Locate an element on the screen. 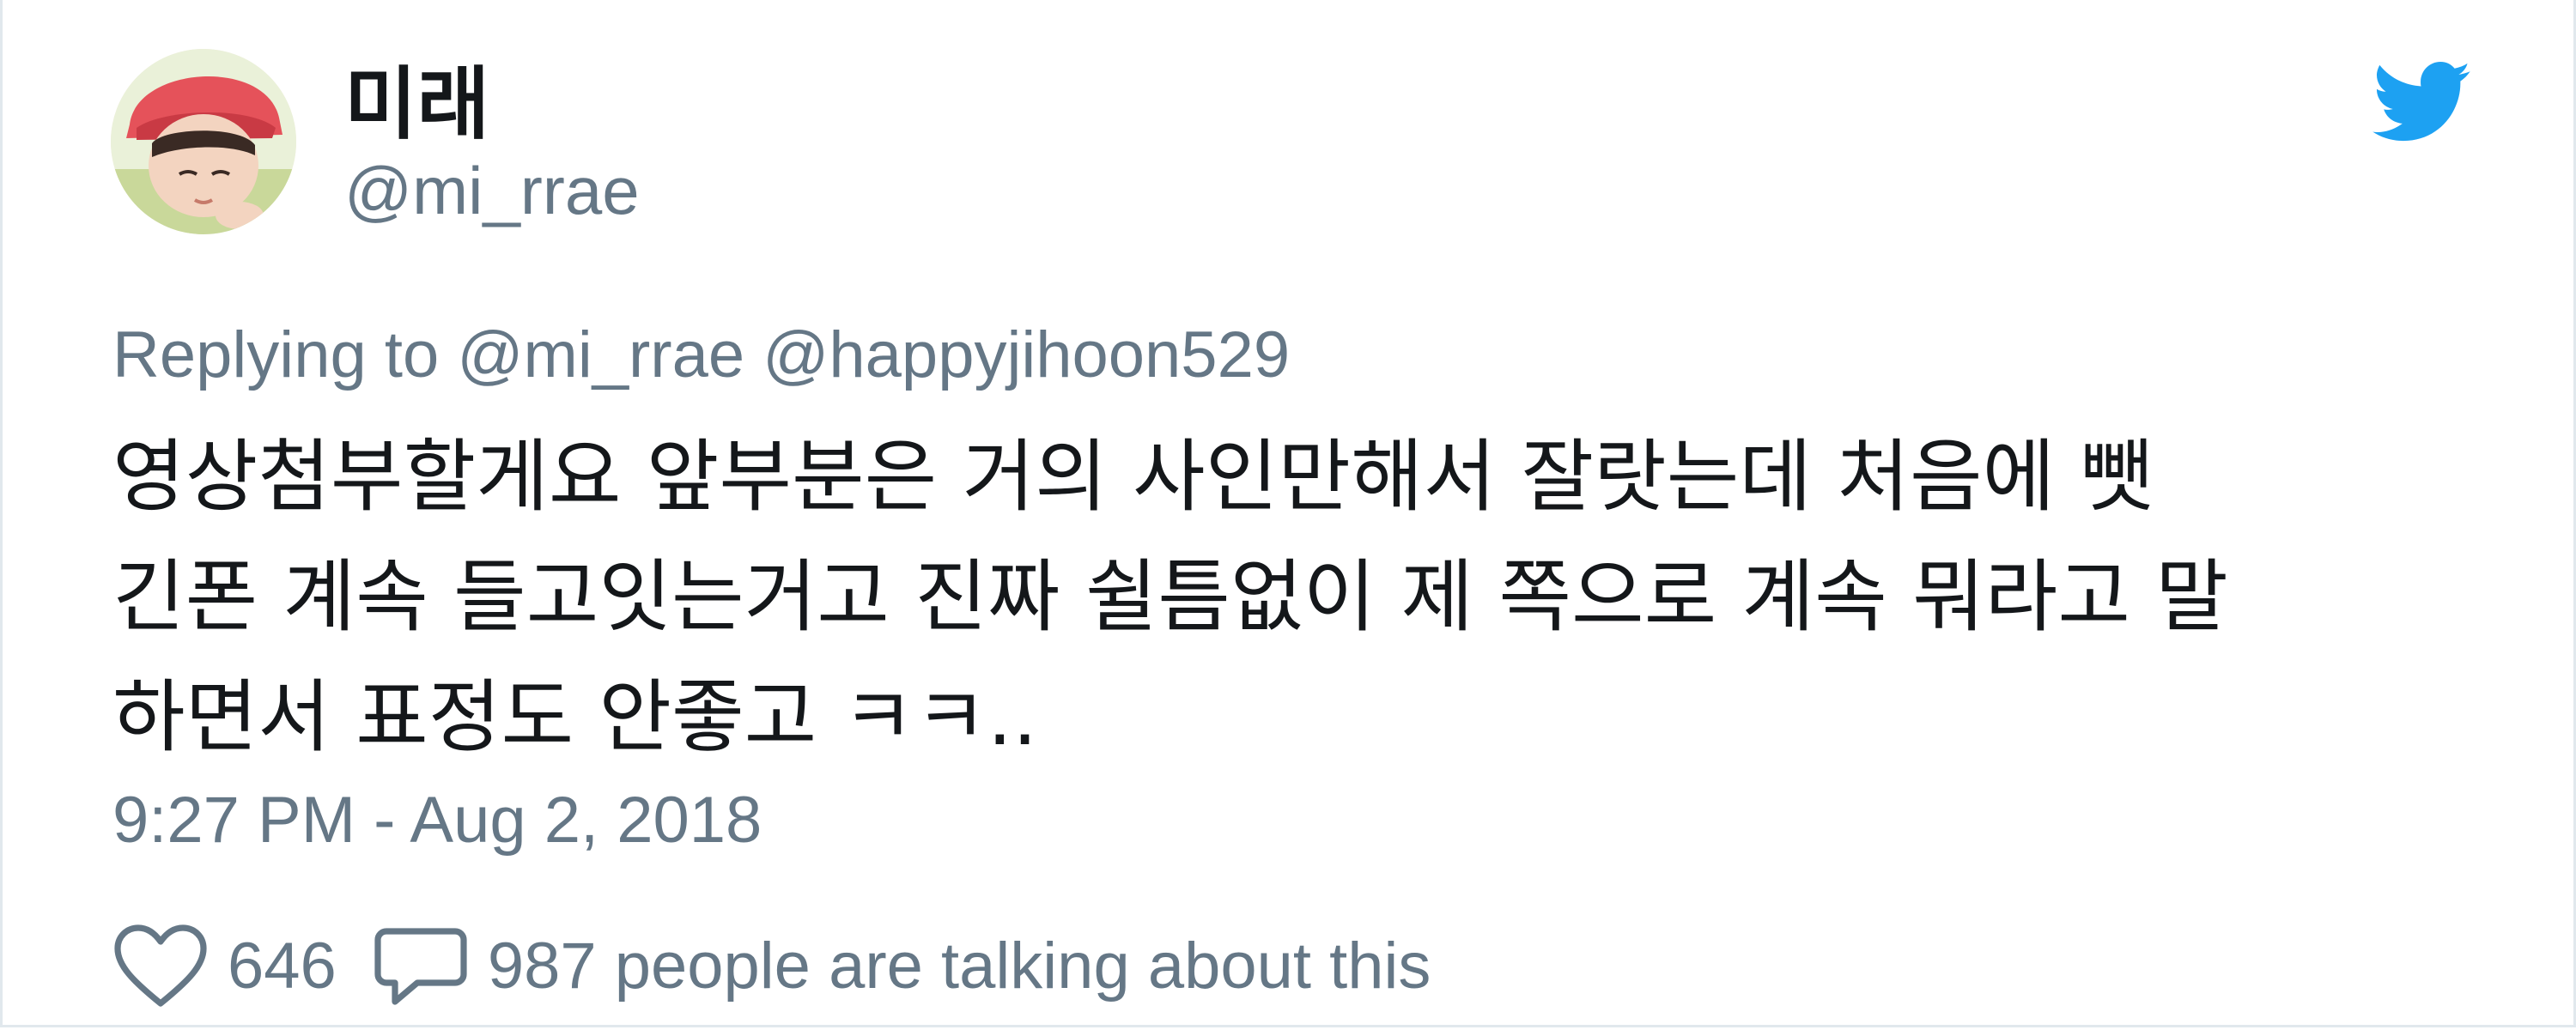  reply-prefix: Replying to is located at coordinates (276, 354).